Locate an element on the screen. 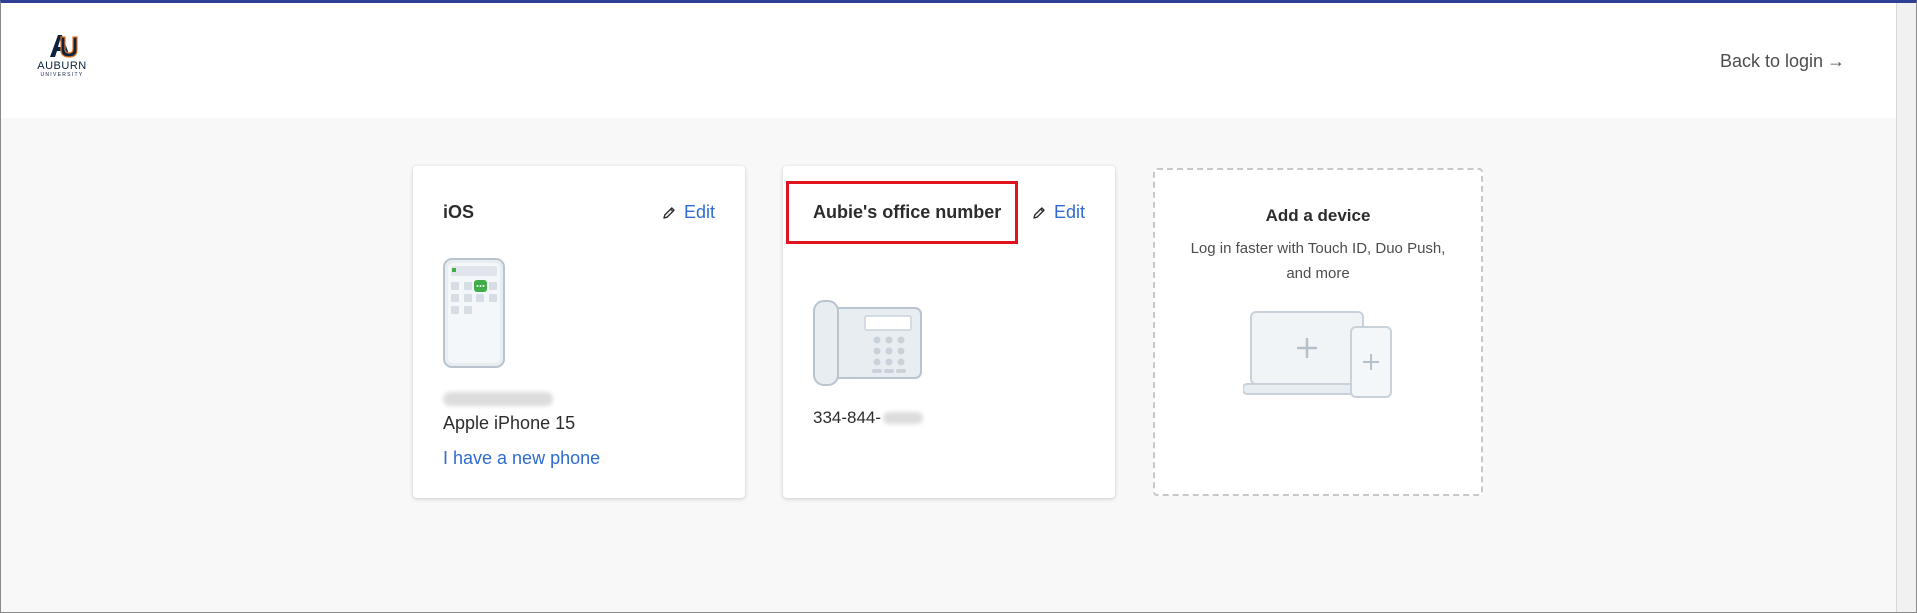 This screenshot has height=613, width=1917. back-to-login-label: Back to login is located at coordinates (1771, 61).